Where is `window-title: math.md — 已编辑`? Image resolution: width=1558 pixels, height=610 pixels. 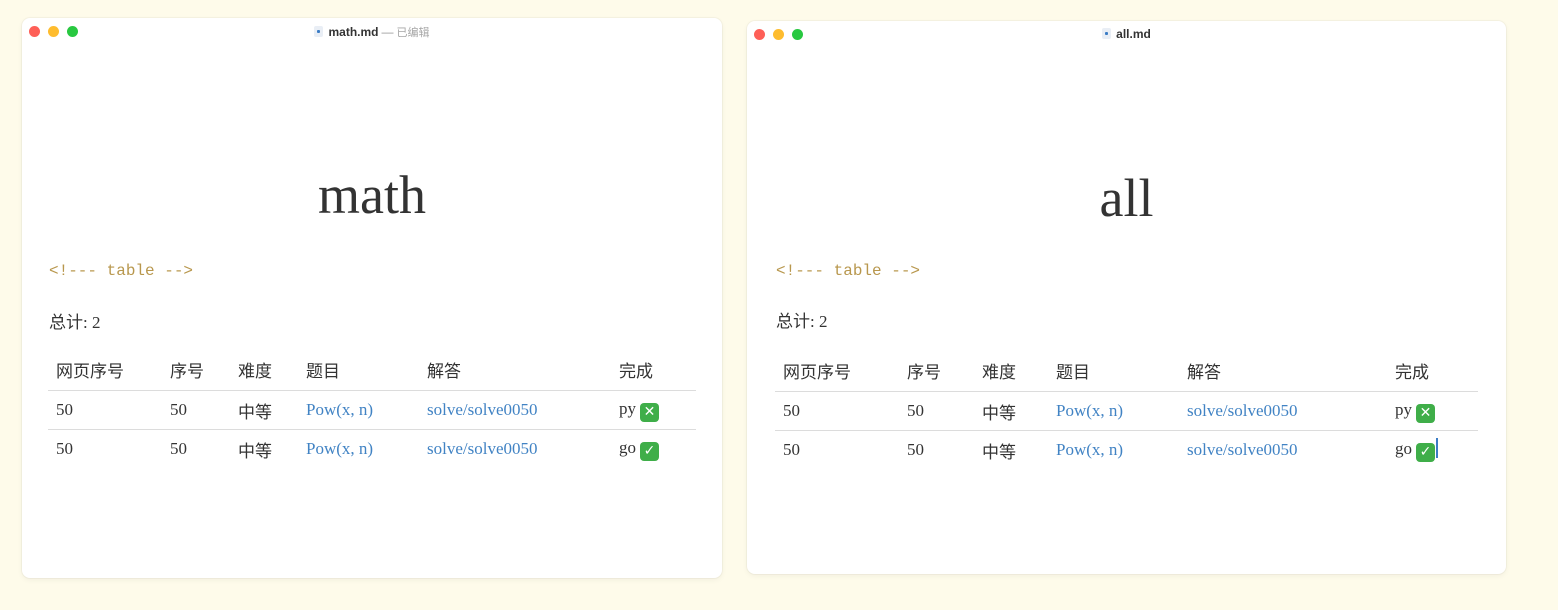 window-title: math.md — 已编辑 is located at coordinates (372, 32).